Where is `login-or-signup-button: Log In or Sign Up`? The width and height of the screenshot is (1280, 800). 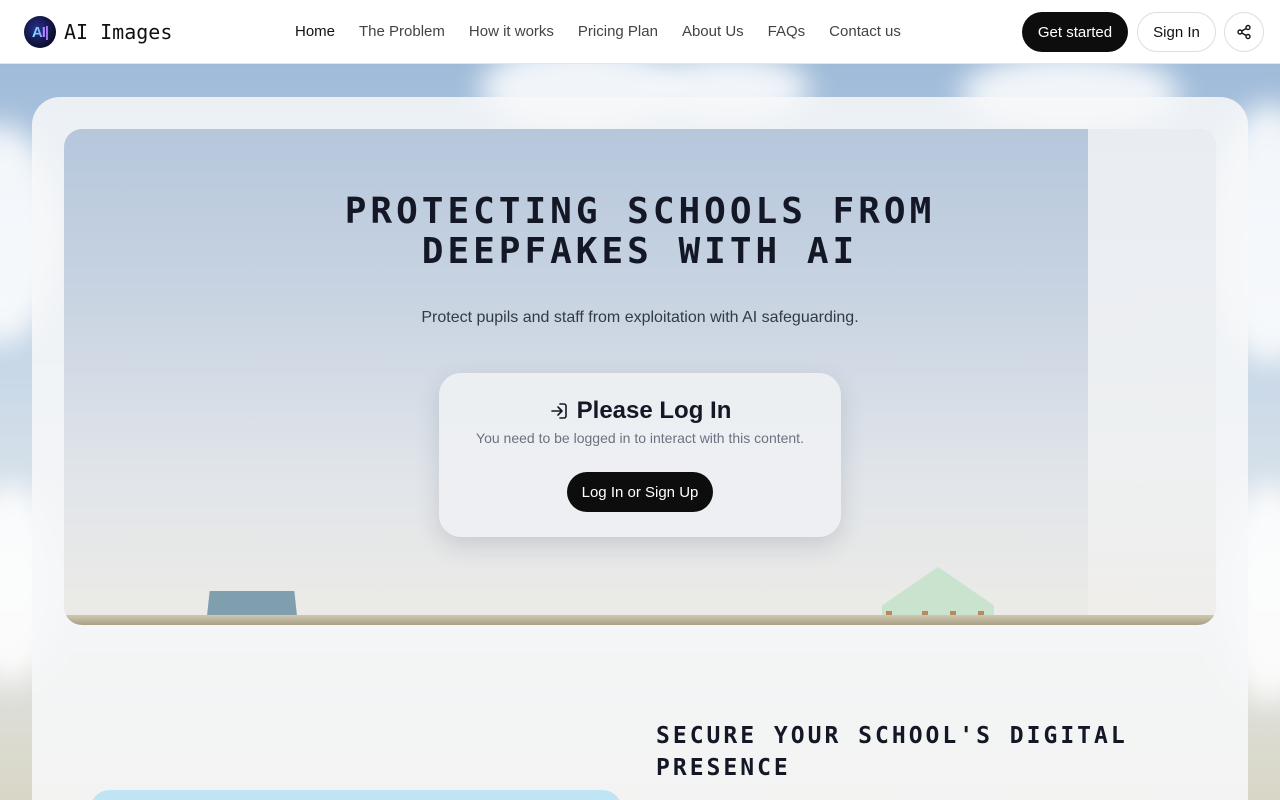 login-or-signup-button: Log In or Sign Up is located at coordinates (640, 492).